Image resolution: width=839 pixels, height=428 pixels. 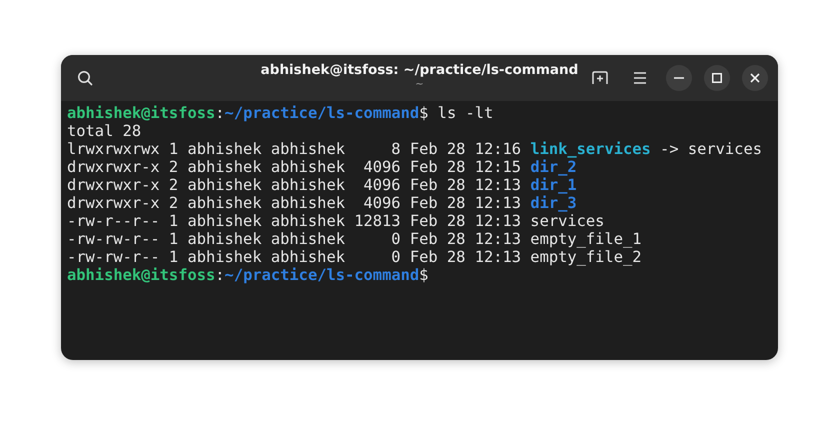 What do you see at coordinates (322, 185) in the screenshot?
I see `terminal-line: drwxrwxr-x 2 abhishek abhishek 4096 Feb 28 12:13 dir_1` at bounding box center [322, 185].